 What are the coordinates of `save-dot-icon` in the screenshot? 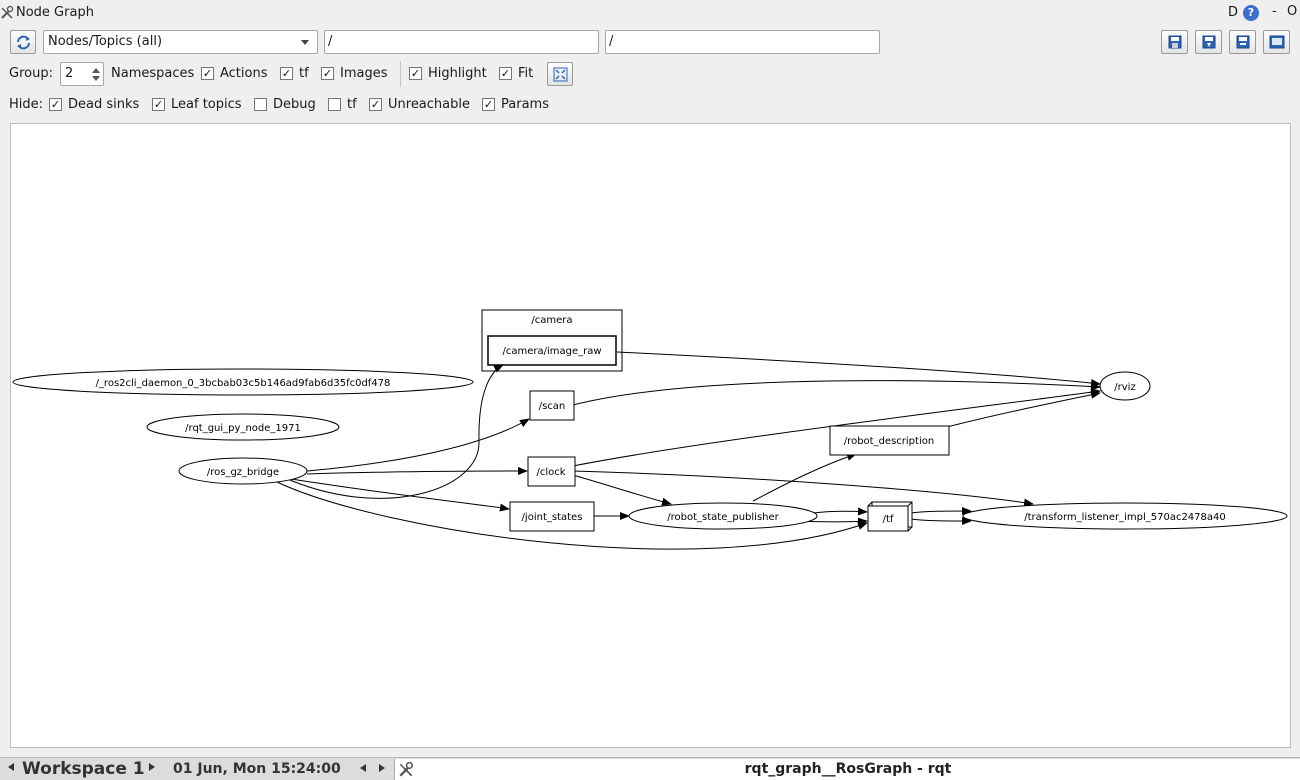 It's located at (1209, 42).